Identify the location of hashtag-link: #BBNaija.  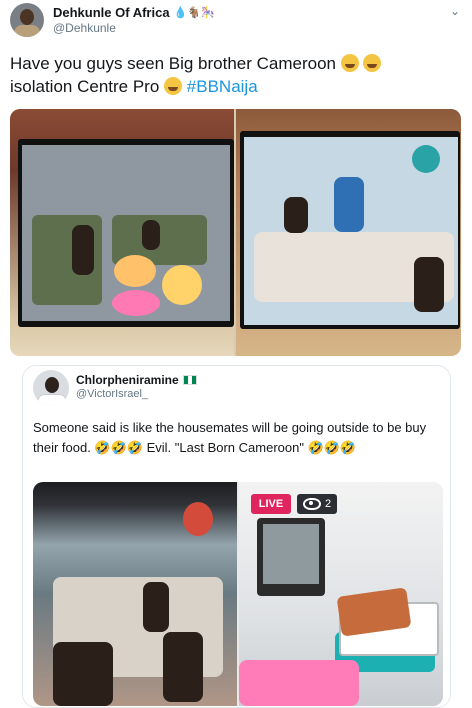
(222, 86).